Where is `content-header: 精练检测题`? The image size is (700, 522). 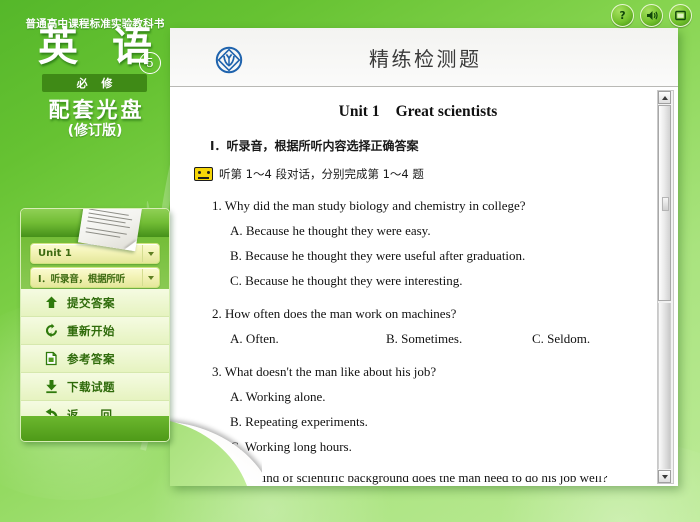
content-header: 精练检测题 is located at coordinates (424, 57).